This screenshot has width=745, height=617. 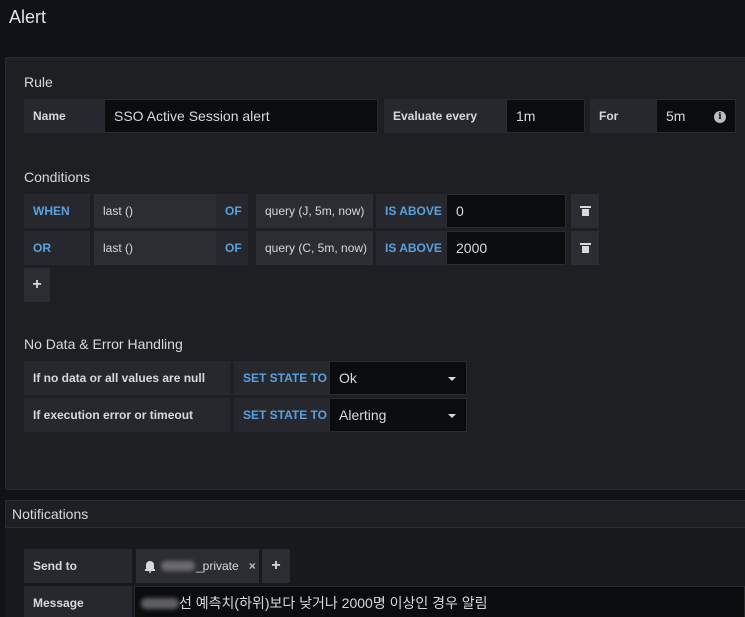 What do you see at coordinates (127, 378) in the screenshot?
I see `no-data-label: If no data or all values are null` at bounding box center [127, 378].